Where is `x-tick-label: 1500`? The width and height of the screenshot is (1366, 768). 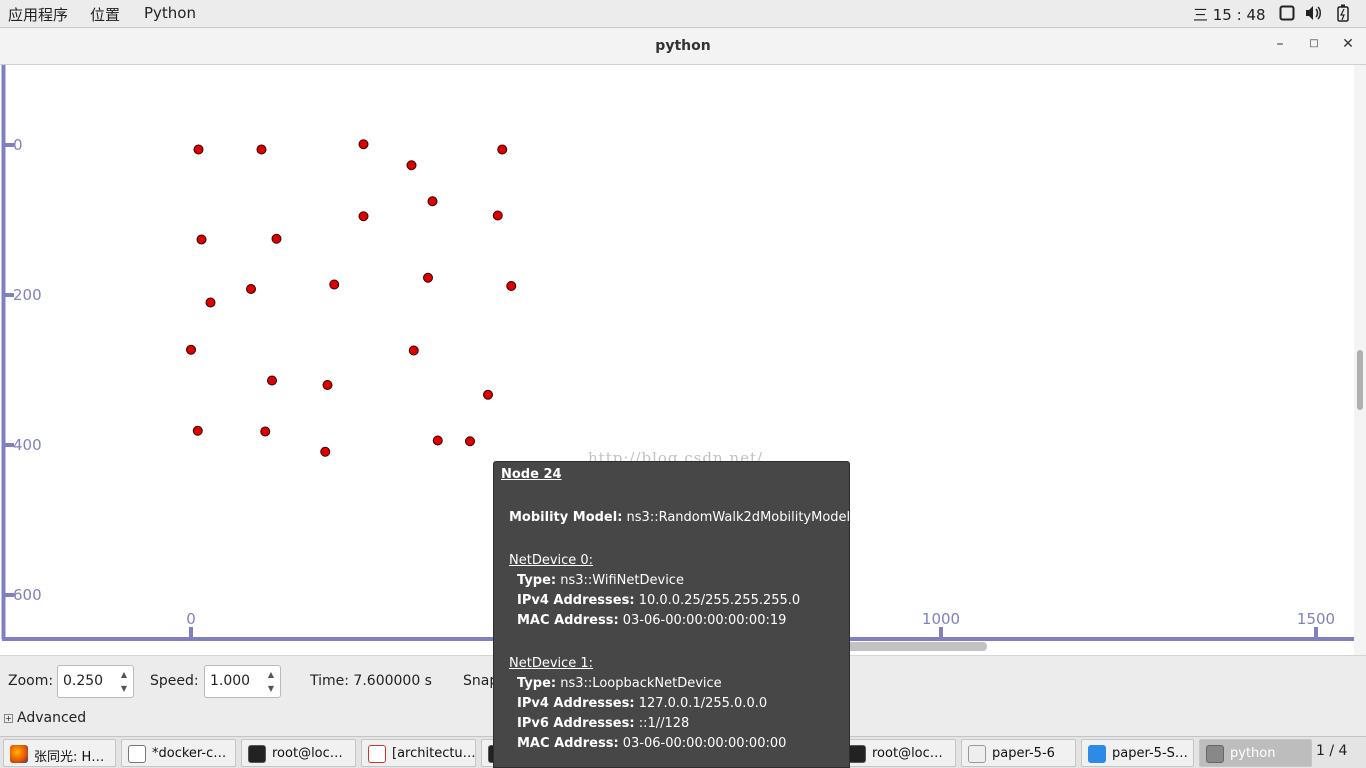
x-tick-label: 1500 is located at coordinates (1316, 619).